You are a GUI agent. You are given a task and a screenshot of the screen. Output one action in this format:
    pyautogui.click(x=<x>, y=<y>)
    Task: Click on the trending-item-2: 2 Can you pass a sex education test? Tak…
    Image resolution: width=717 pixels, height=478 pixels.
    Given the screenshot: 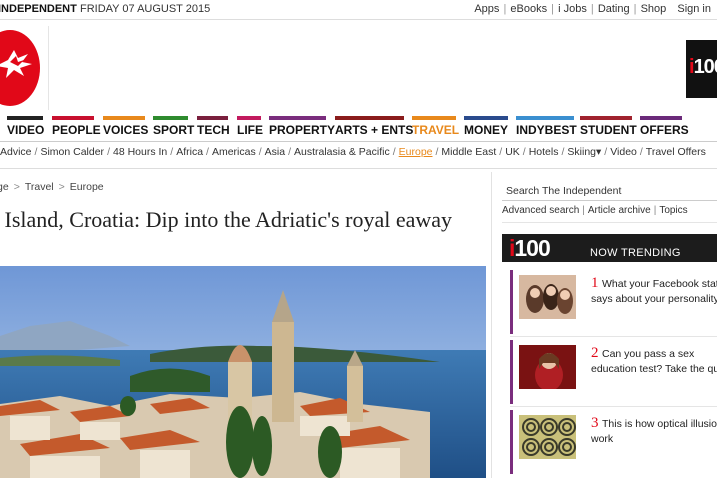 What is the action you would take?
    pyautogui.click(x=613, y=372)
    